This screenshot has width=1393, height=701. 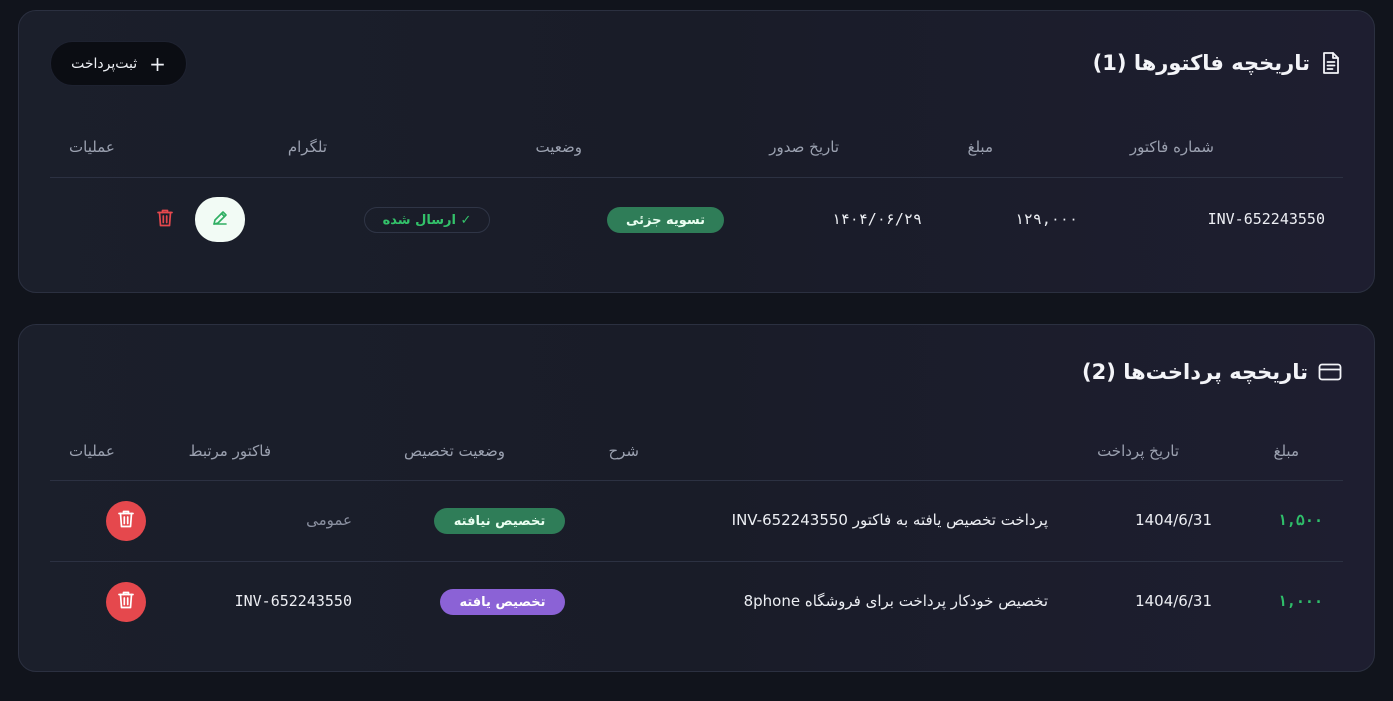 What do you see at coordinates (293, 601) in the screenshot?
I see `related-invoice: INV-652243550` at bounding box center [293, 601].